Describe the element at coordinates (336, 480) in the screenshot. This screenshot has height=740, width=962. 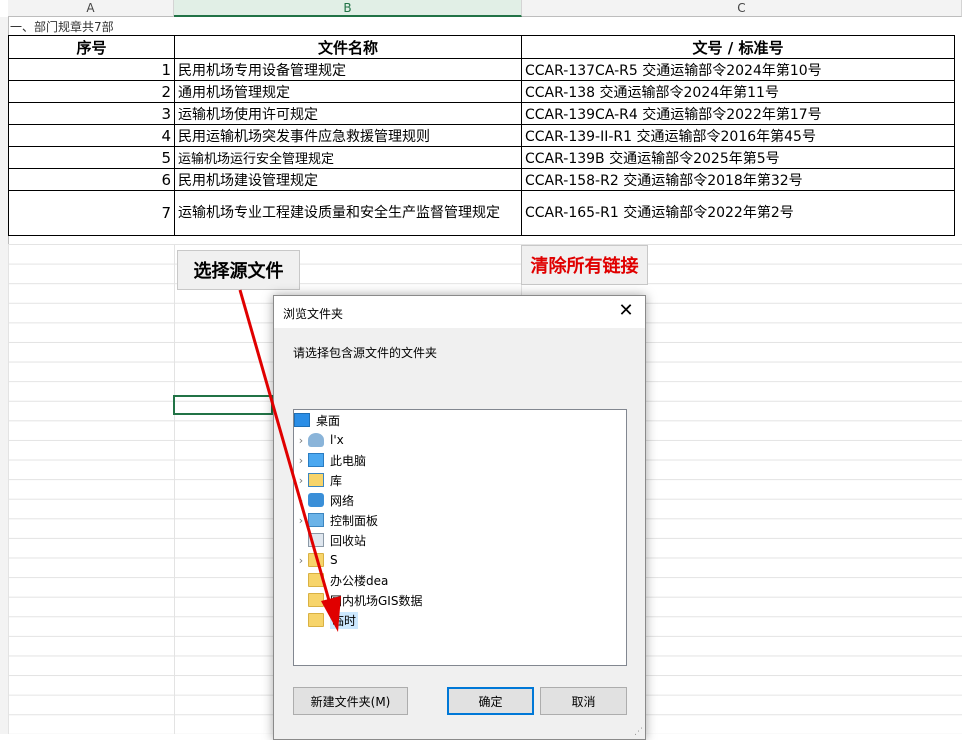
I see `tree-node-label: 库` at that location.